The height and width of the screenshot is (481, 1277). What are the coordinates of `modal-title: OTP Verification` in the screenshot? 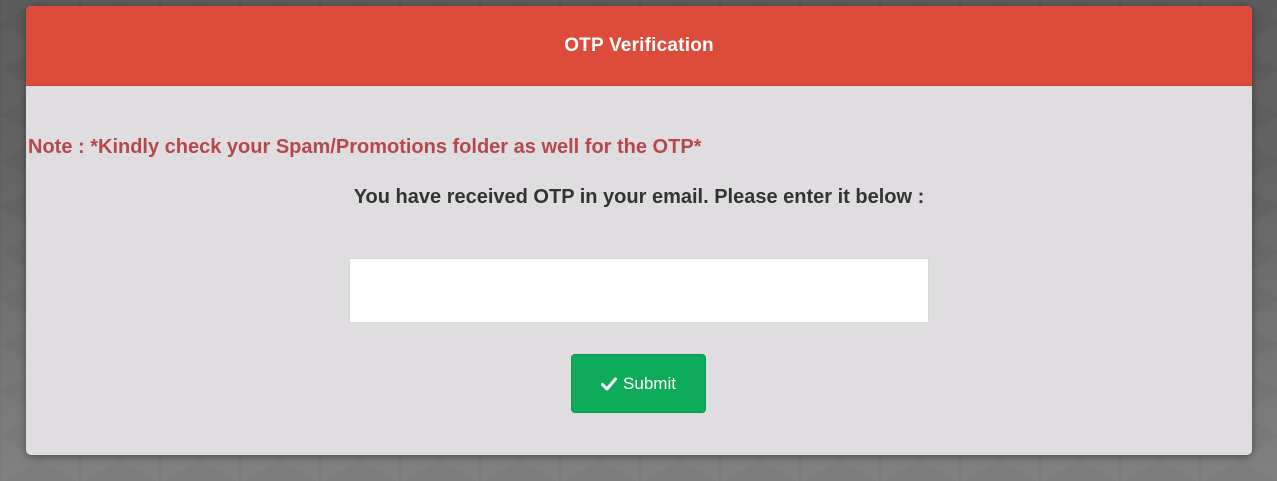 It's located at (639, 45).